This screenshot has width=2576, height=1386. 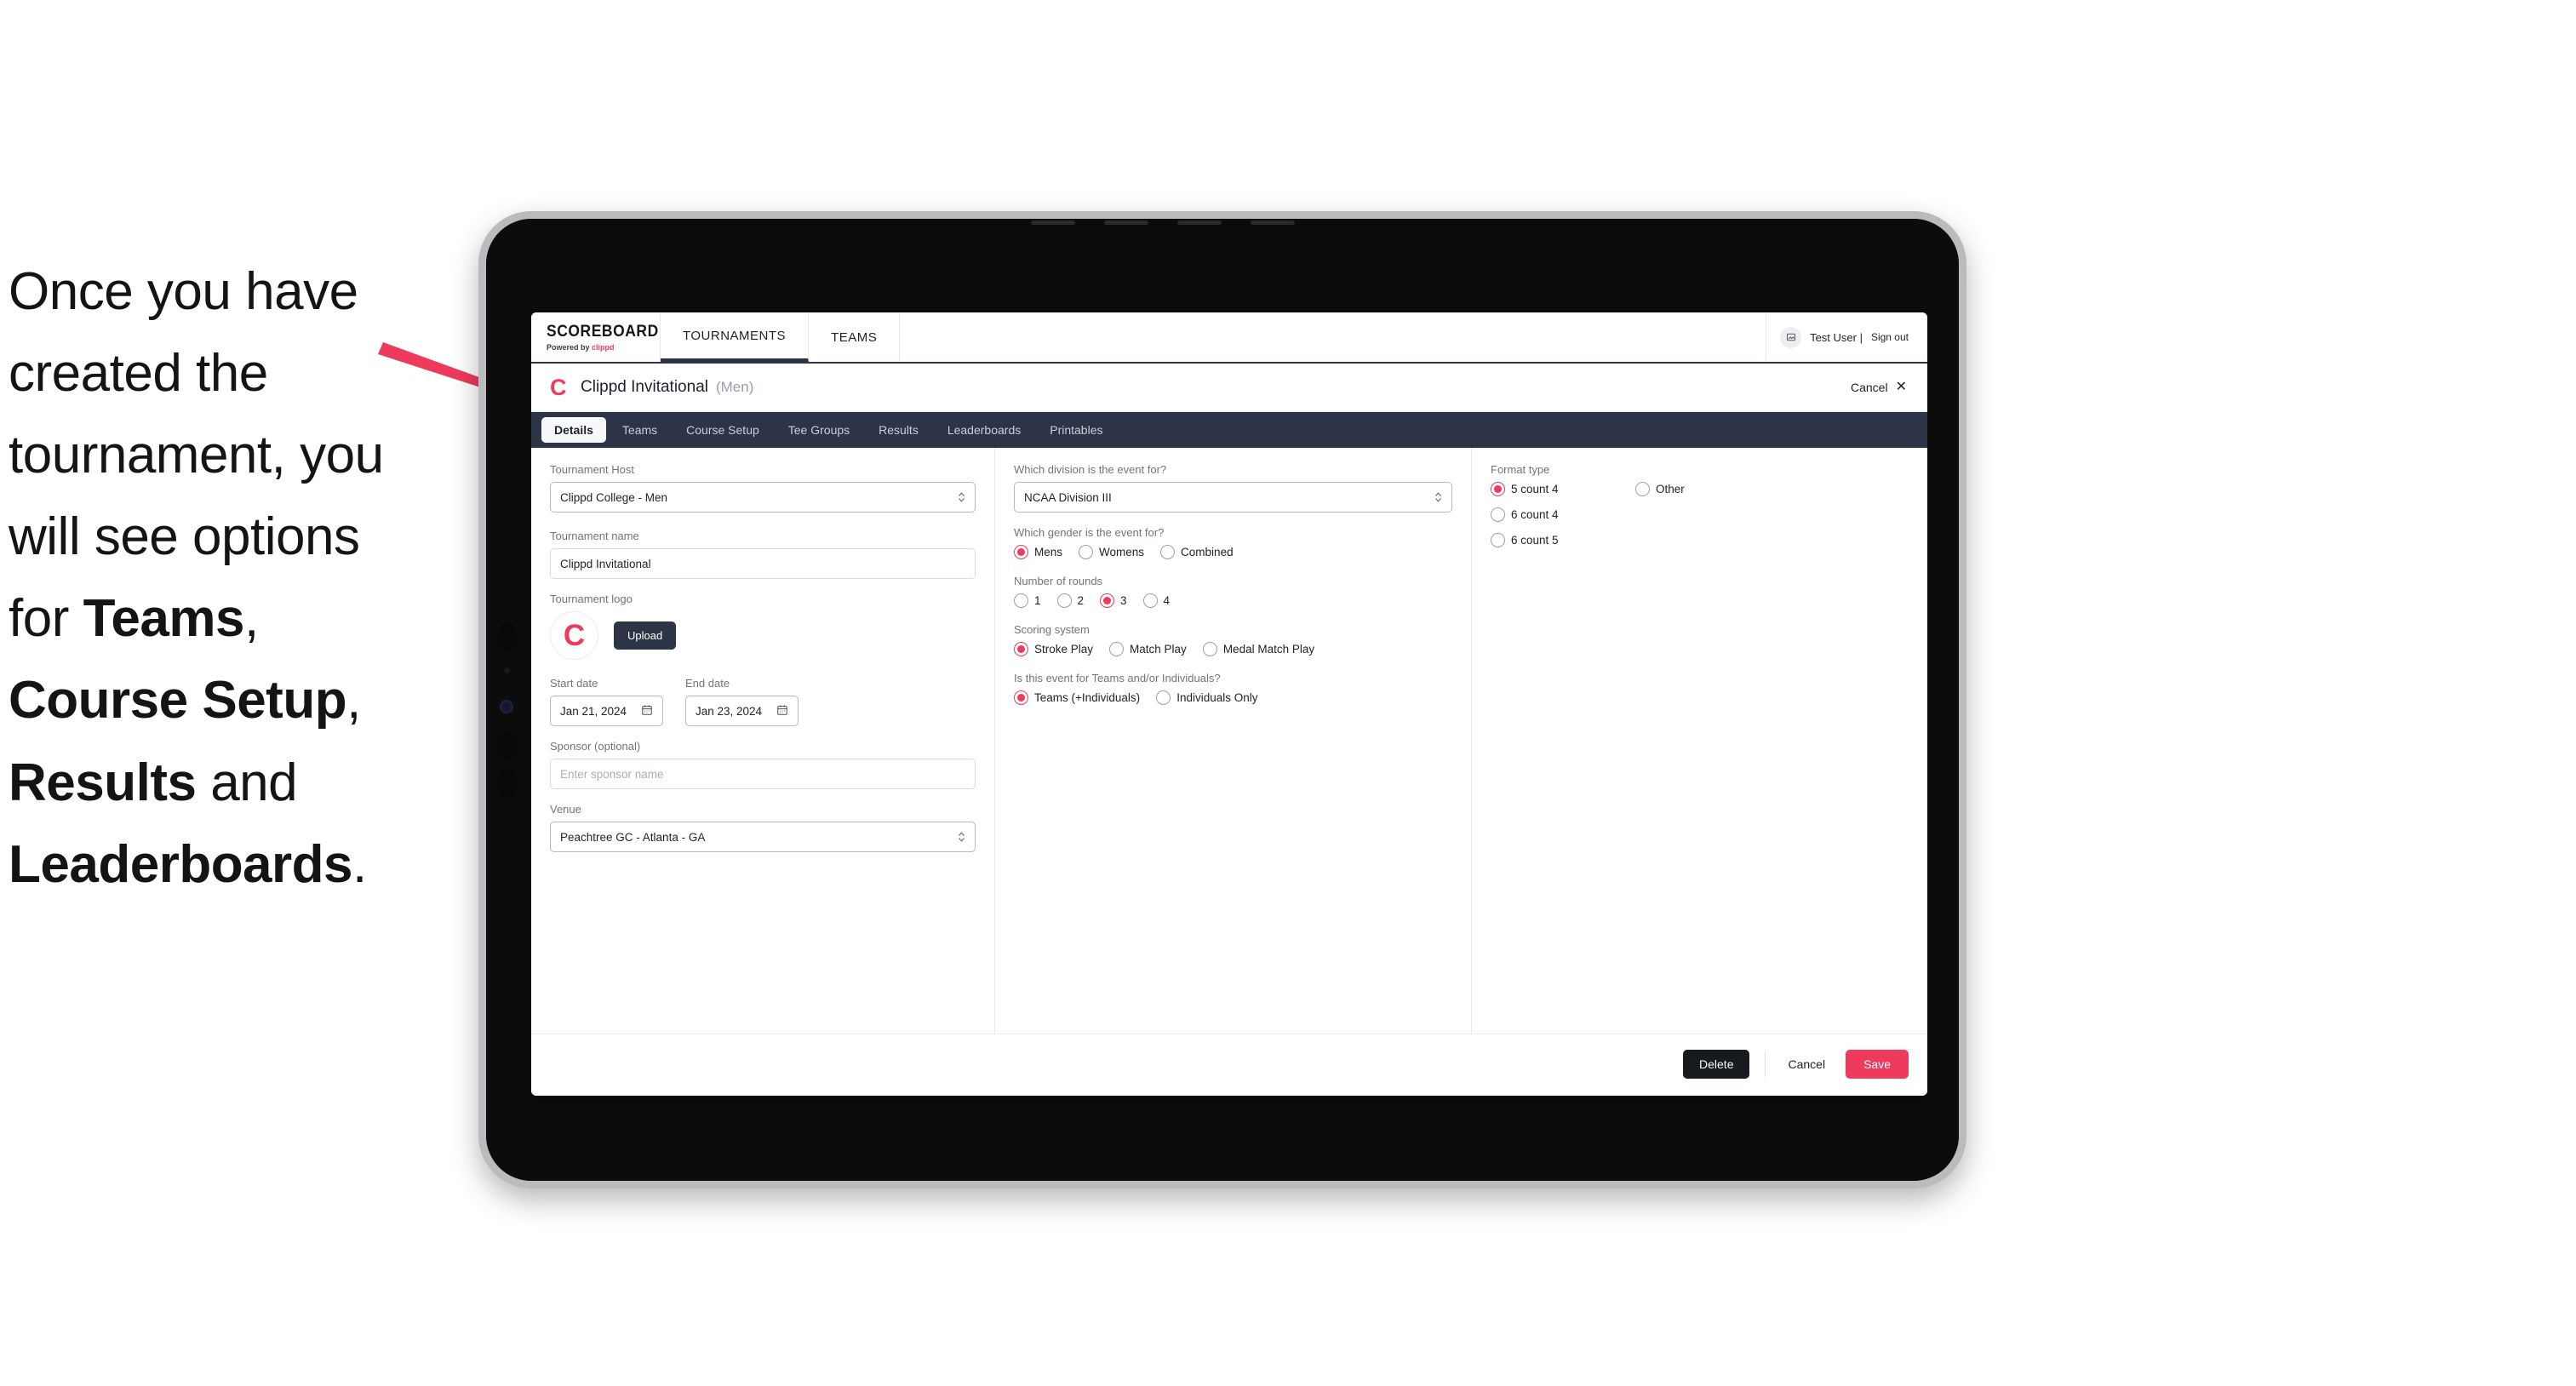 I want to click on radio-scoring-match-play: Match Play, so click(x=1148, y=649).